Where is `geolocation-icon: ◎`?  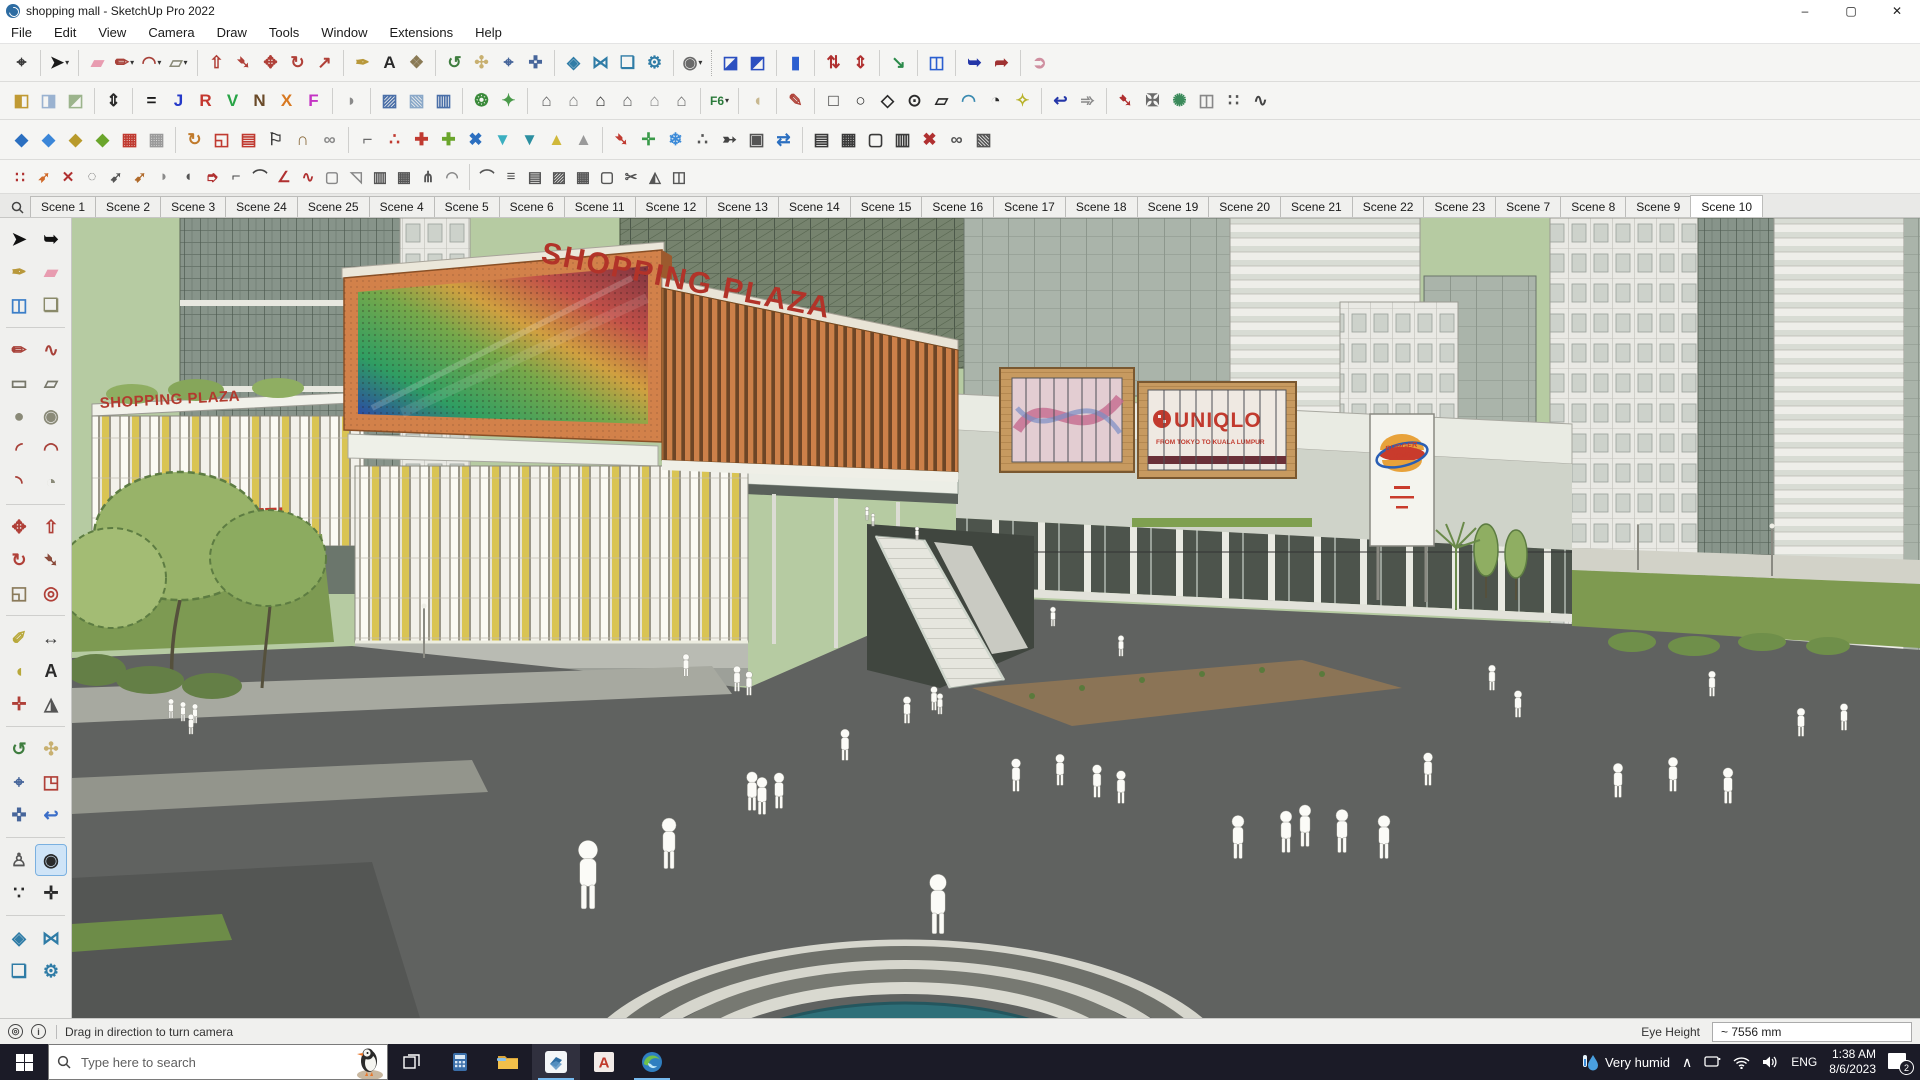
geolocation-icon: ◎ is located at coordinates (15, 1031).